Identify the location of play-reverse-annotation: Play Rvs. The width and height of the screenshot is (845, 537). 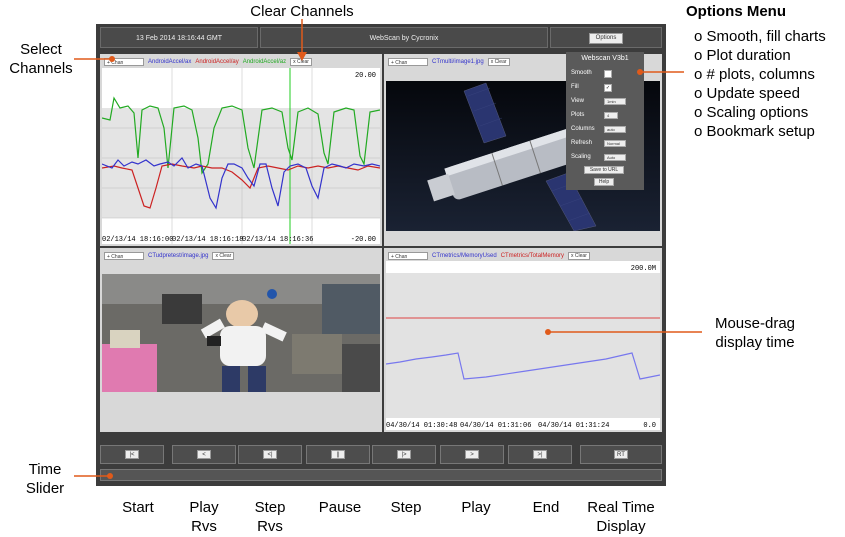
(204, 517).